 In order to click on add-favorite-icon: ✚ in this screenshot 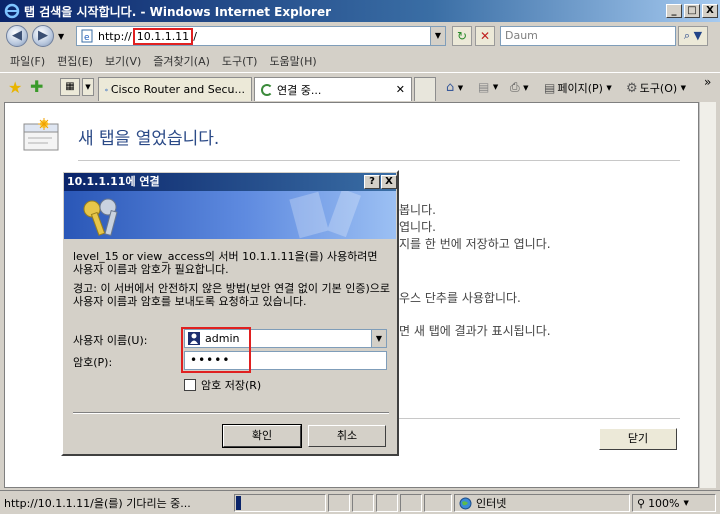, I will do `click(36, 86)`.